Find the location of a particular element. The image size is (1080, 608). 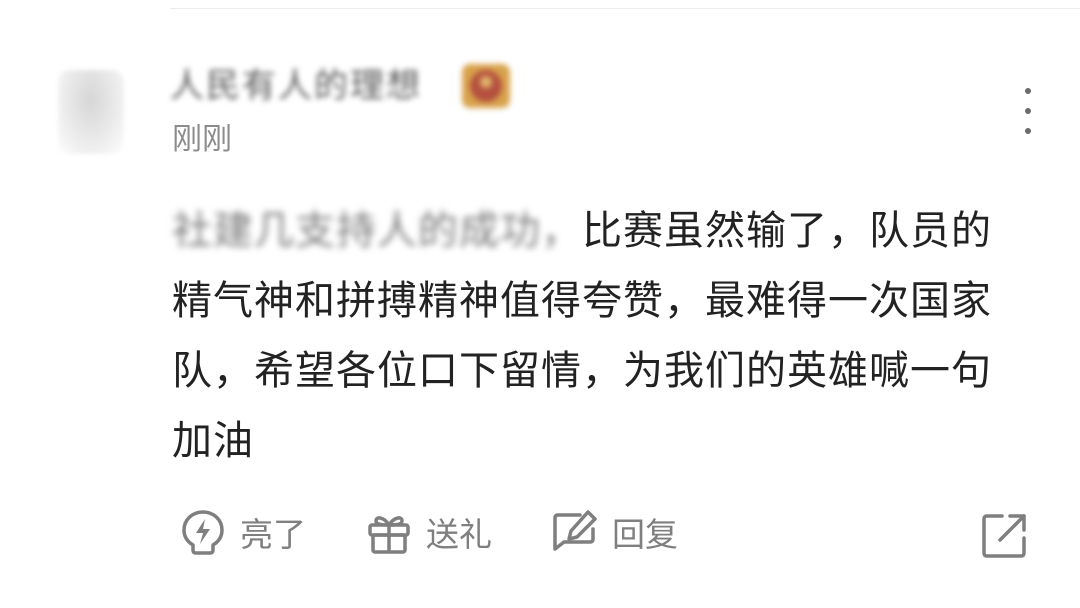

gift-button: 送礼 is located at coordinates (428, 532).